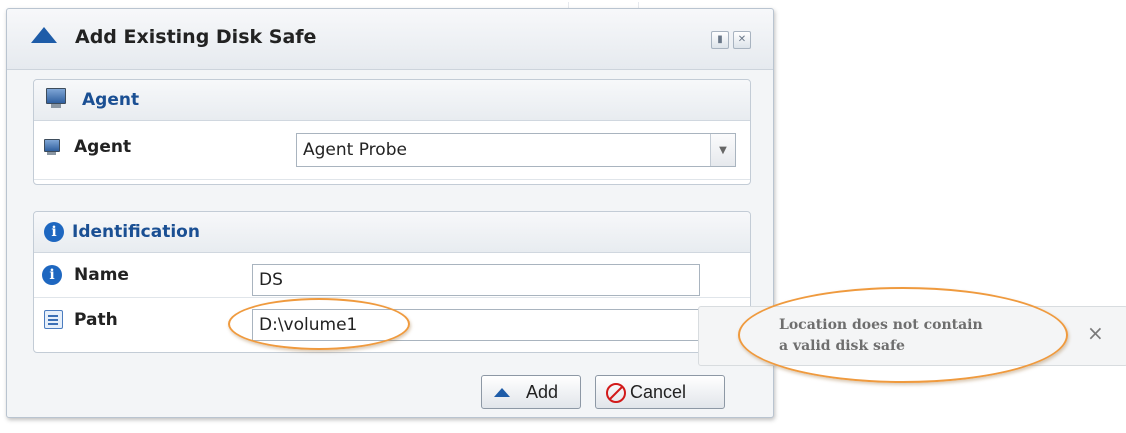  I want to click on path-icon, so click(53, 319).